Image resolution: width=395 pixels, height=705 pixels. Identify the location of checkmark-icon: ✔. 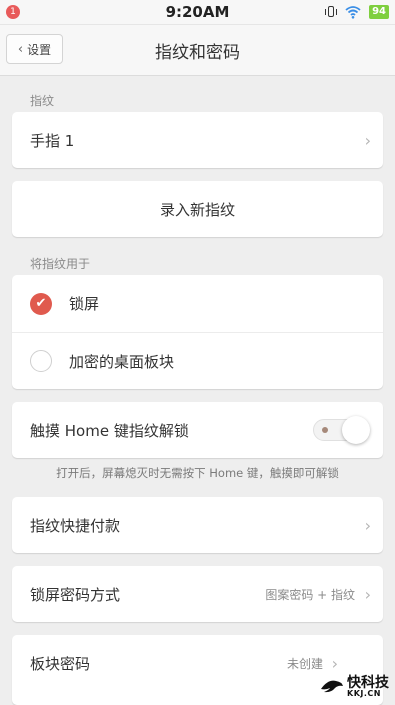
(41, 303).